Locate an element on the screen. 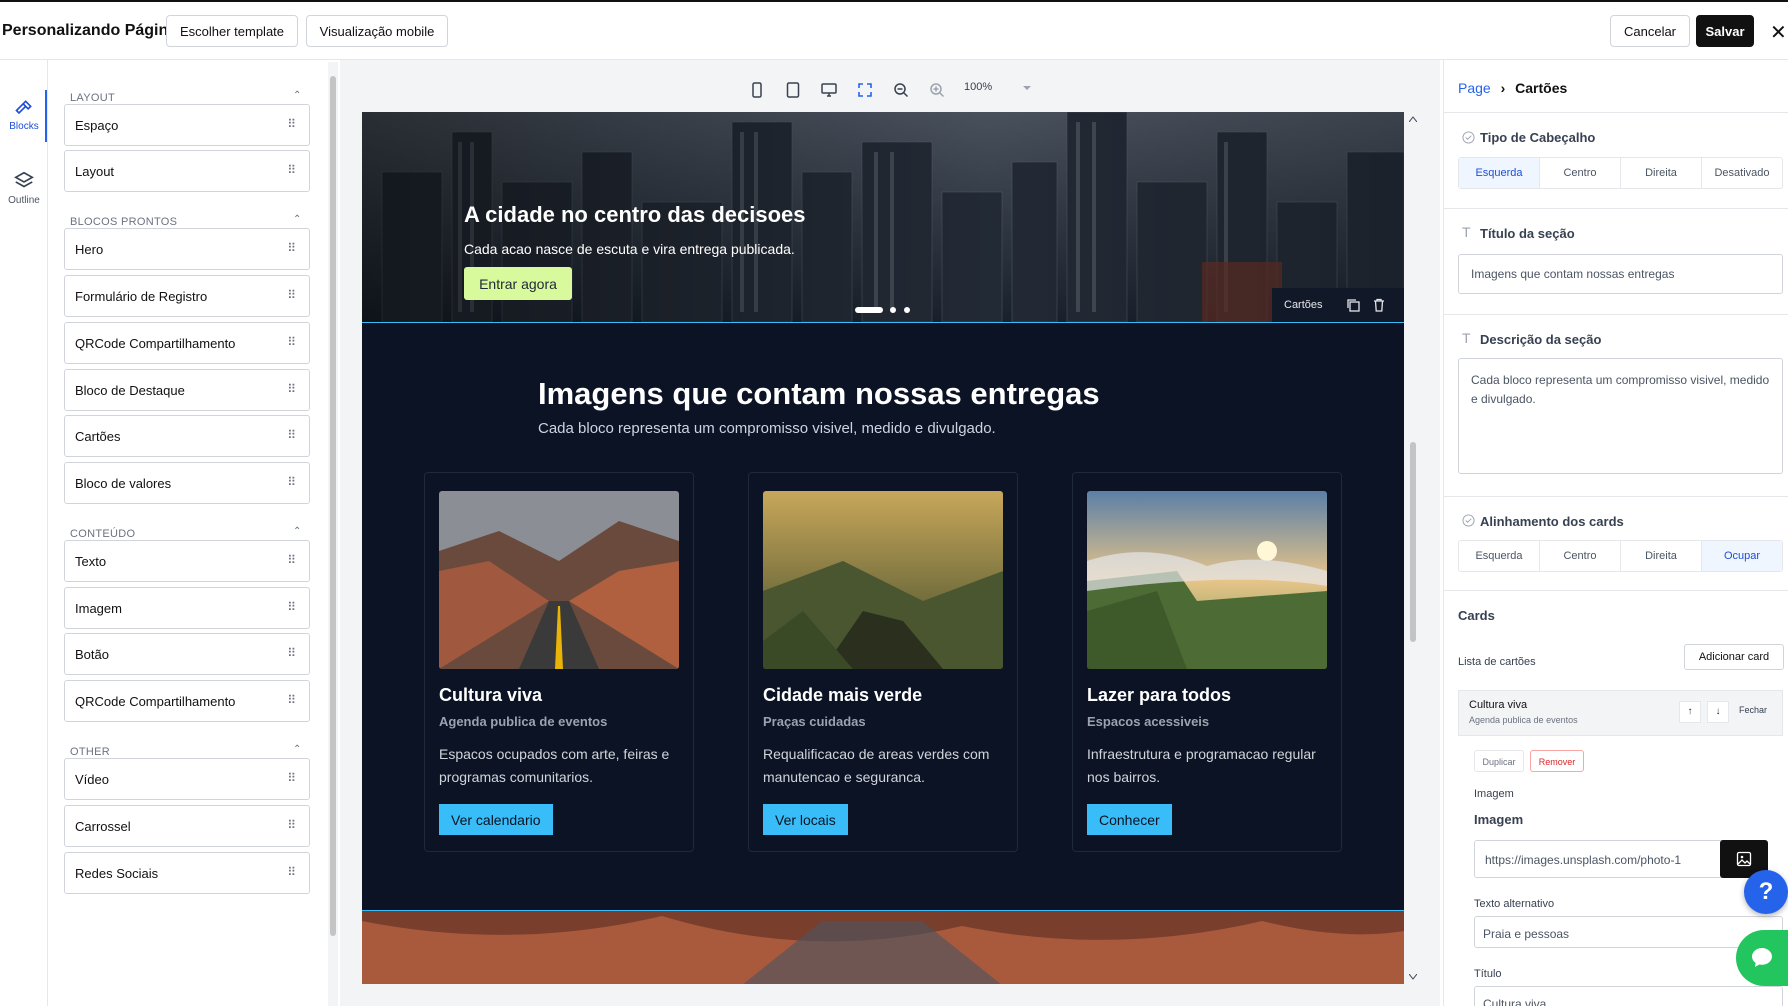 This screenshot has width=1788, height=1006. canvas-scrollbar-thumb is located at coordinates (1413, 542).